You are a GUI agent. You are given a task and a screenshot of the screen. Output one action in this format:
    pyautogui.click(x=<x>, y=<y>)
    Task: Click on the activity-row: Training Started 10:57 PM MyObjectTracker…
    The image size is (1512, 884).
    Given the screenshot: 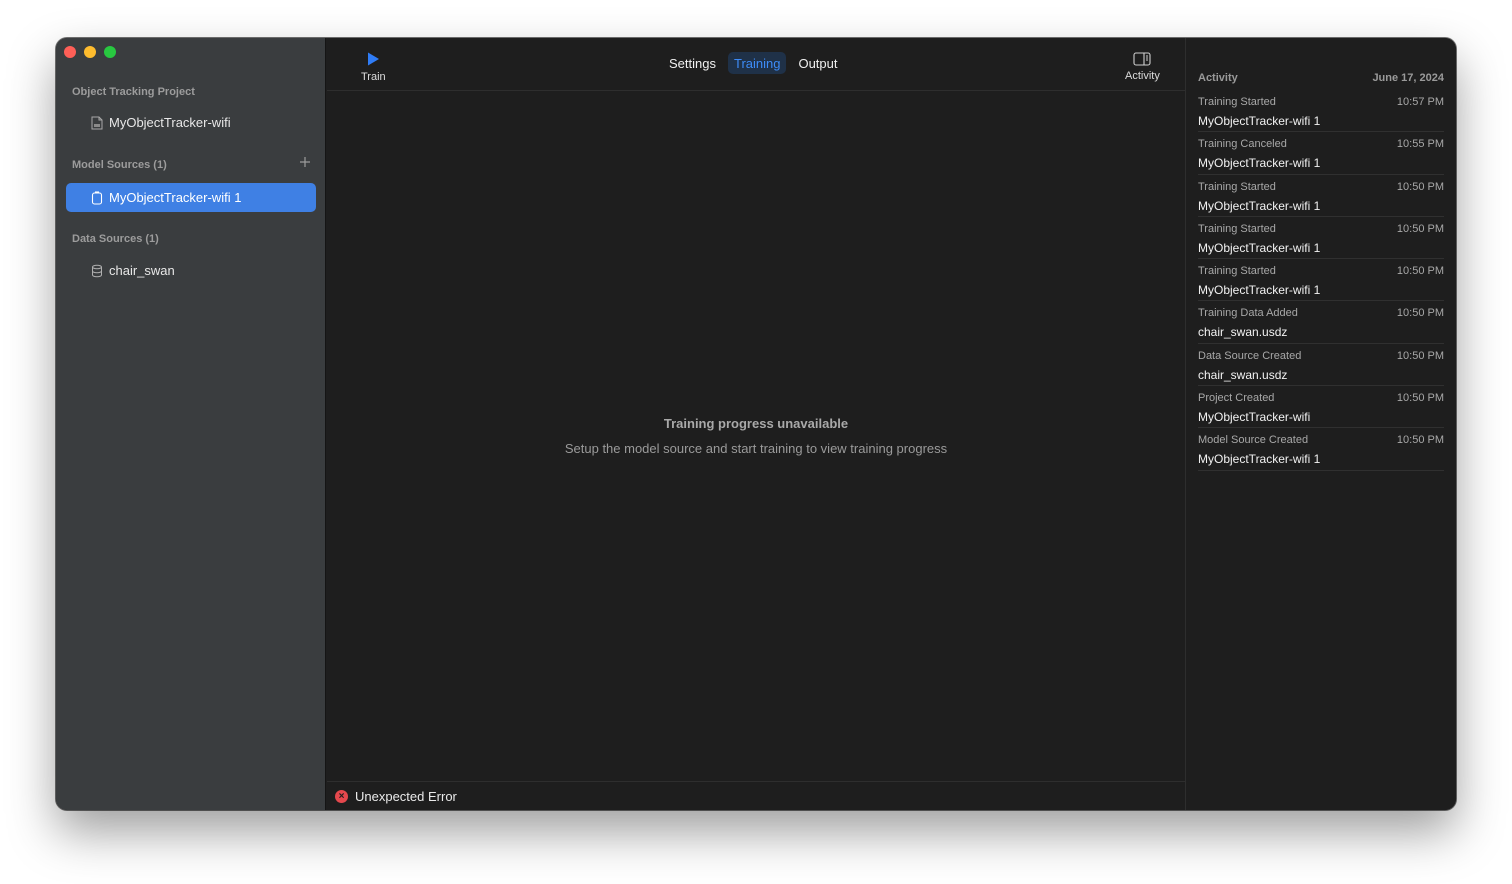 What is the action you would take?
    pyautogui.click(x=1321, y=111)
    